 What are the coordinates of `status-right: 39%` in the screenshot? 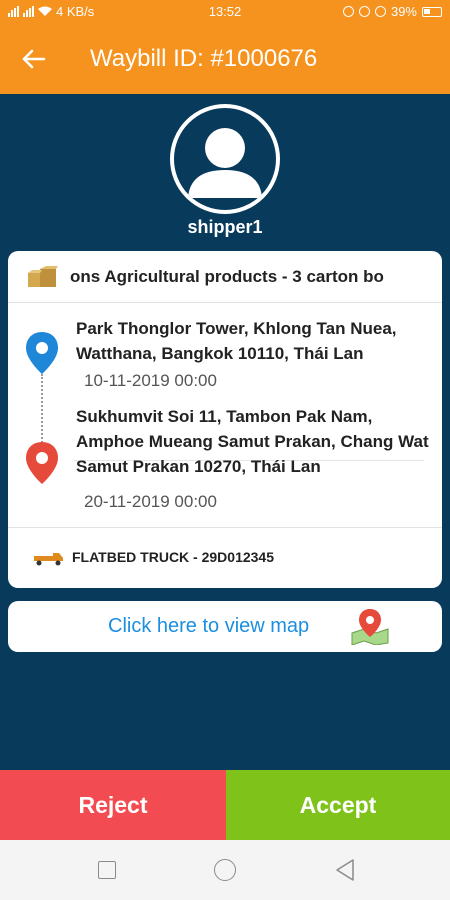 It's located at (392, 11).